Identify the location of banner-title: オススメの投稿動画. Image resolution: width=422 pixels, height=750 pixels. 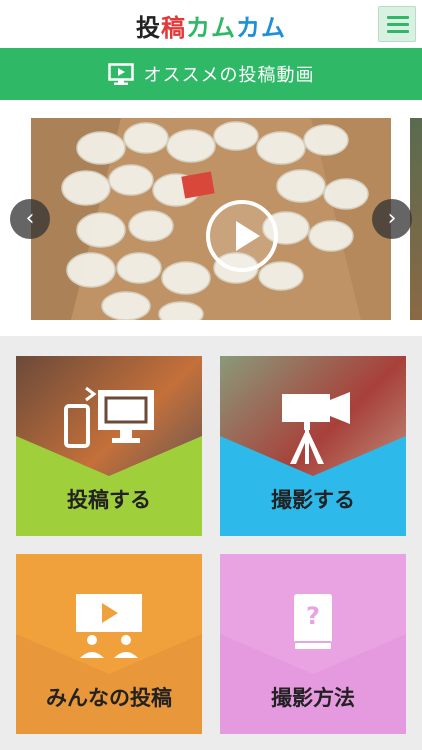
(229, 75).